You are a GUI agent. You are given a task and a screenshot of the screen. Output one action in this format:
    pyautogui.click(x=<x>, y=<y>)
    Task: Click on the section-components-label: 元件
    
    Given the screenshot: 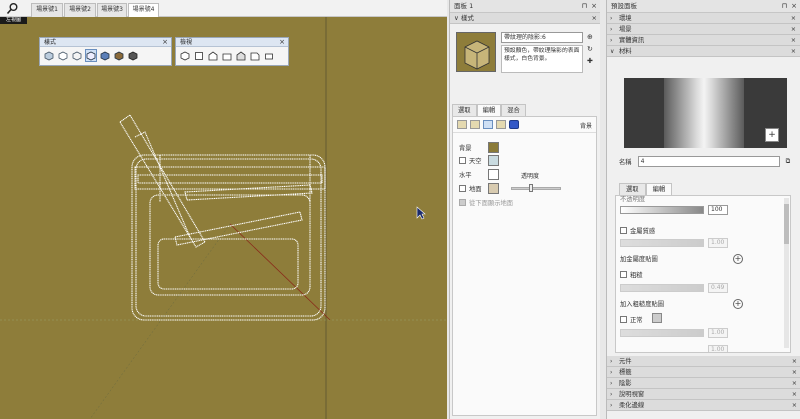 What is the action you would take?
    pyautogui.click(x=625, y=361)
    